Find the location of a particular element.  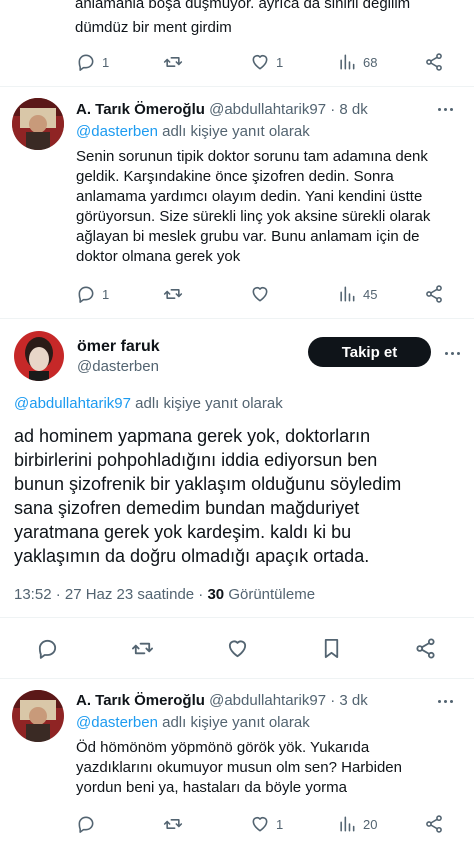

reply-button: 1 is located at coordinates (92, 294).